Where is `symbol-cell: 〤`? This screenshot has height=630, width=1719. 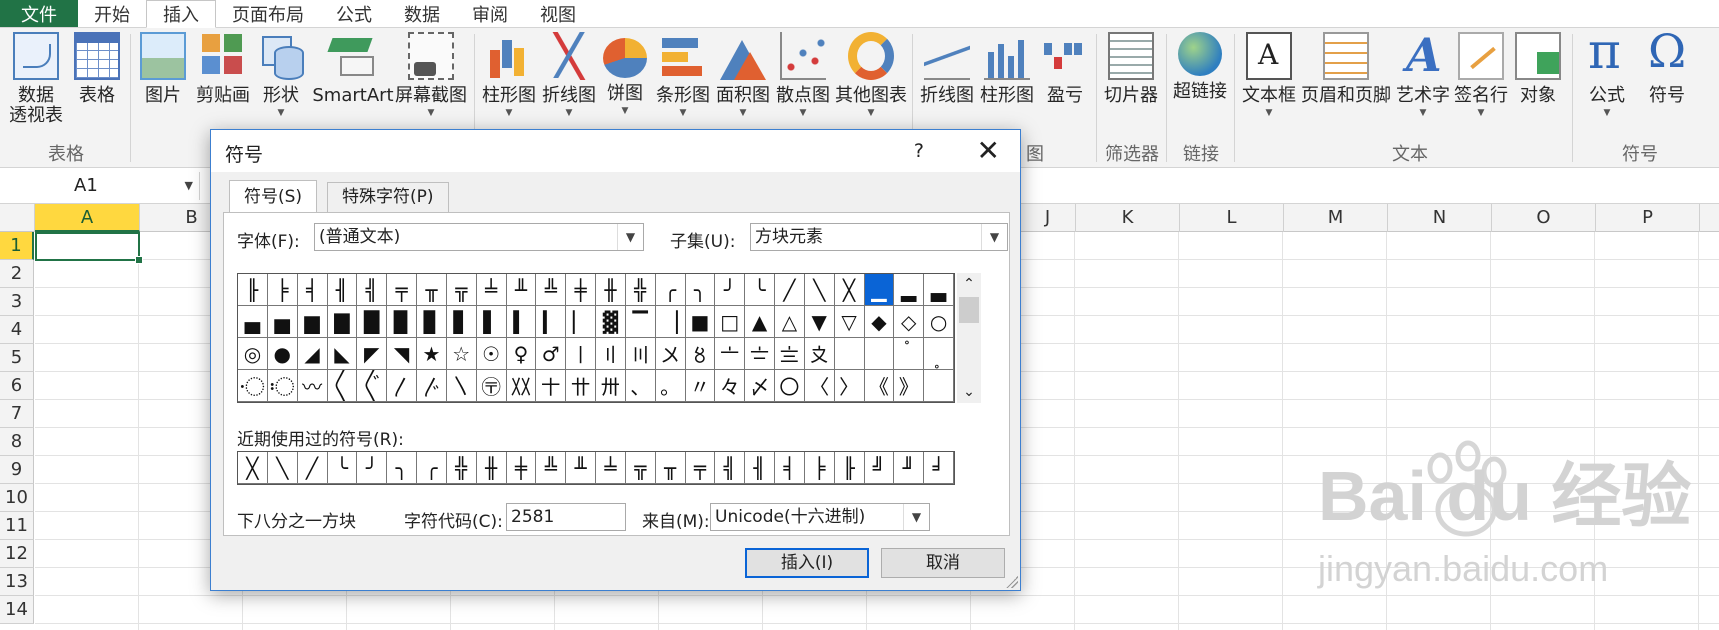 symbol-cell: 〤 is located at coordinates (670, 354).